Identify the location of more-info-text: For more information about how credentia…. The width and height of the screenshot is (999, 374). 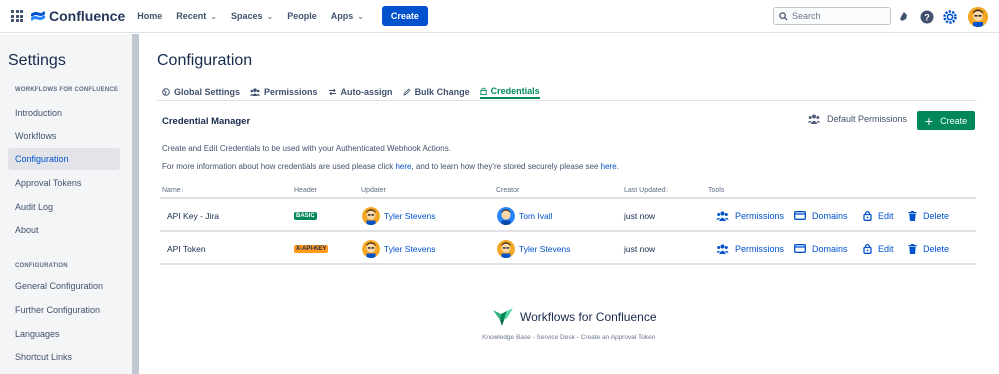
(390, 166).